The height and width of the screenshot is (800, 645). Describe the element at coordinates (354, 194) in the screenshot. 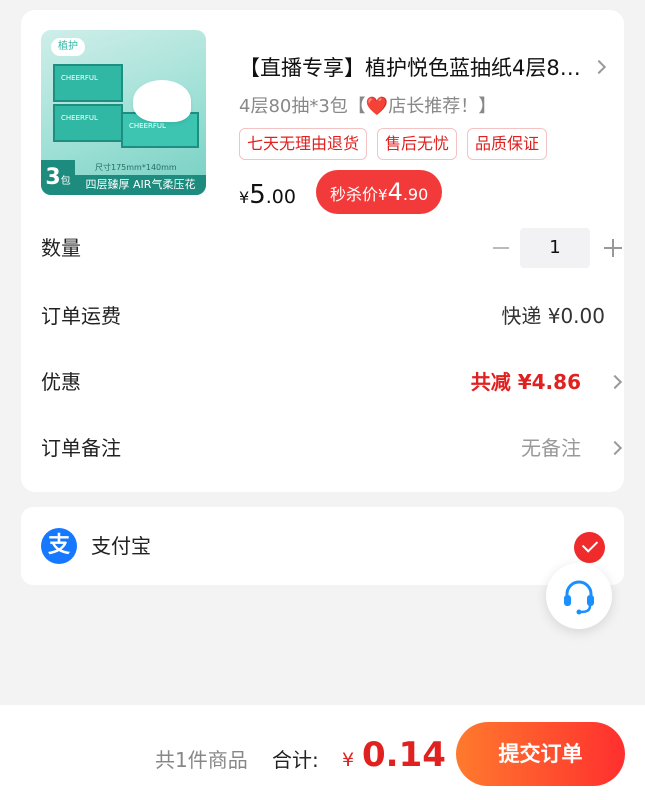

I see `flash-sale-label: 秒杀价` at that location.